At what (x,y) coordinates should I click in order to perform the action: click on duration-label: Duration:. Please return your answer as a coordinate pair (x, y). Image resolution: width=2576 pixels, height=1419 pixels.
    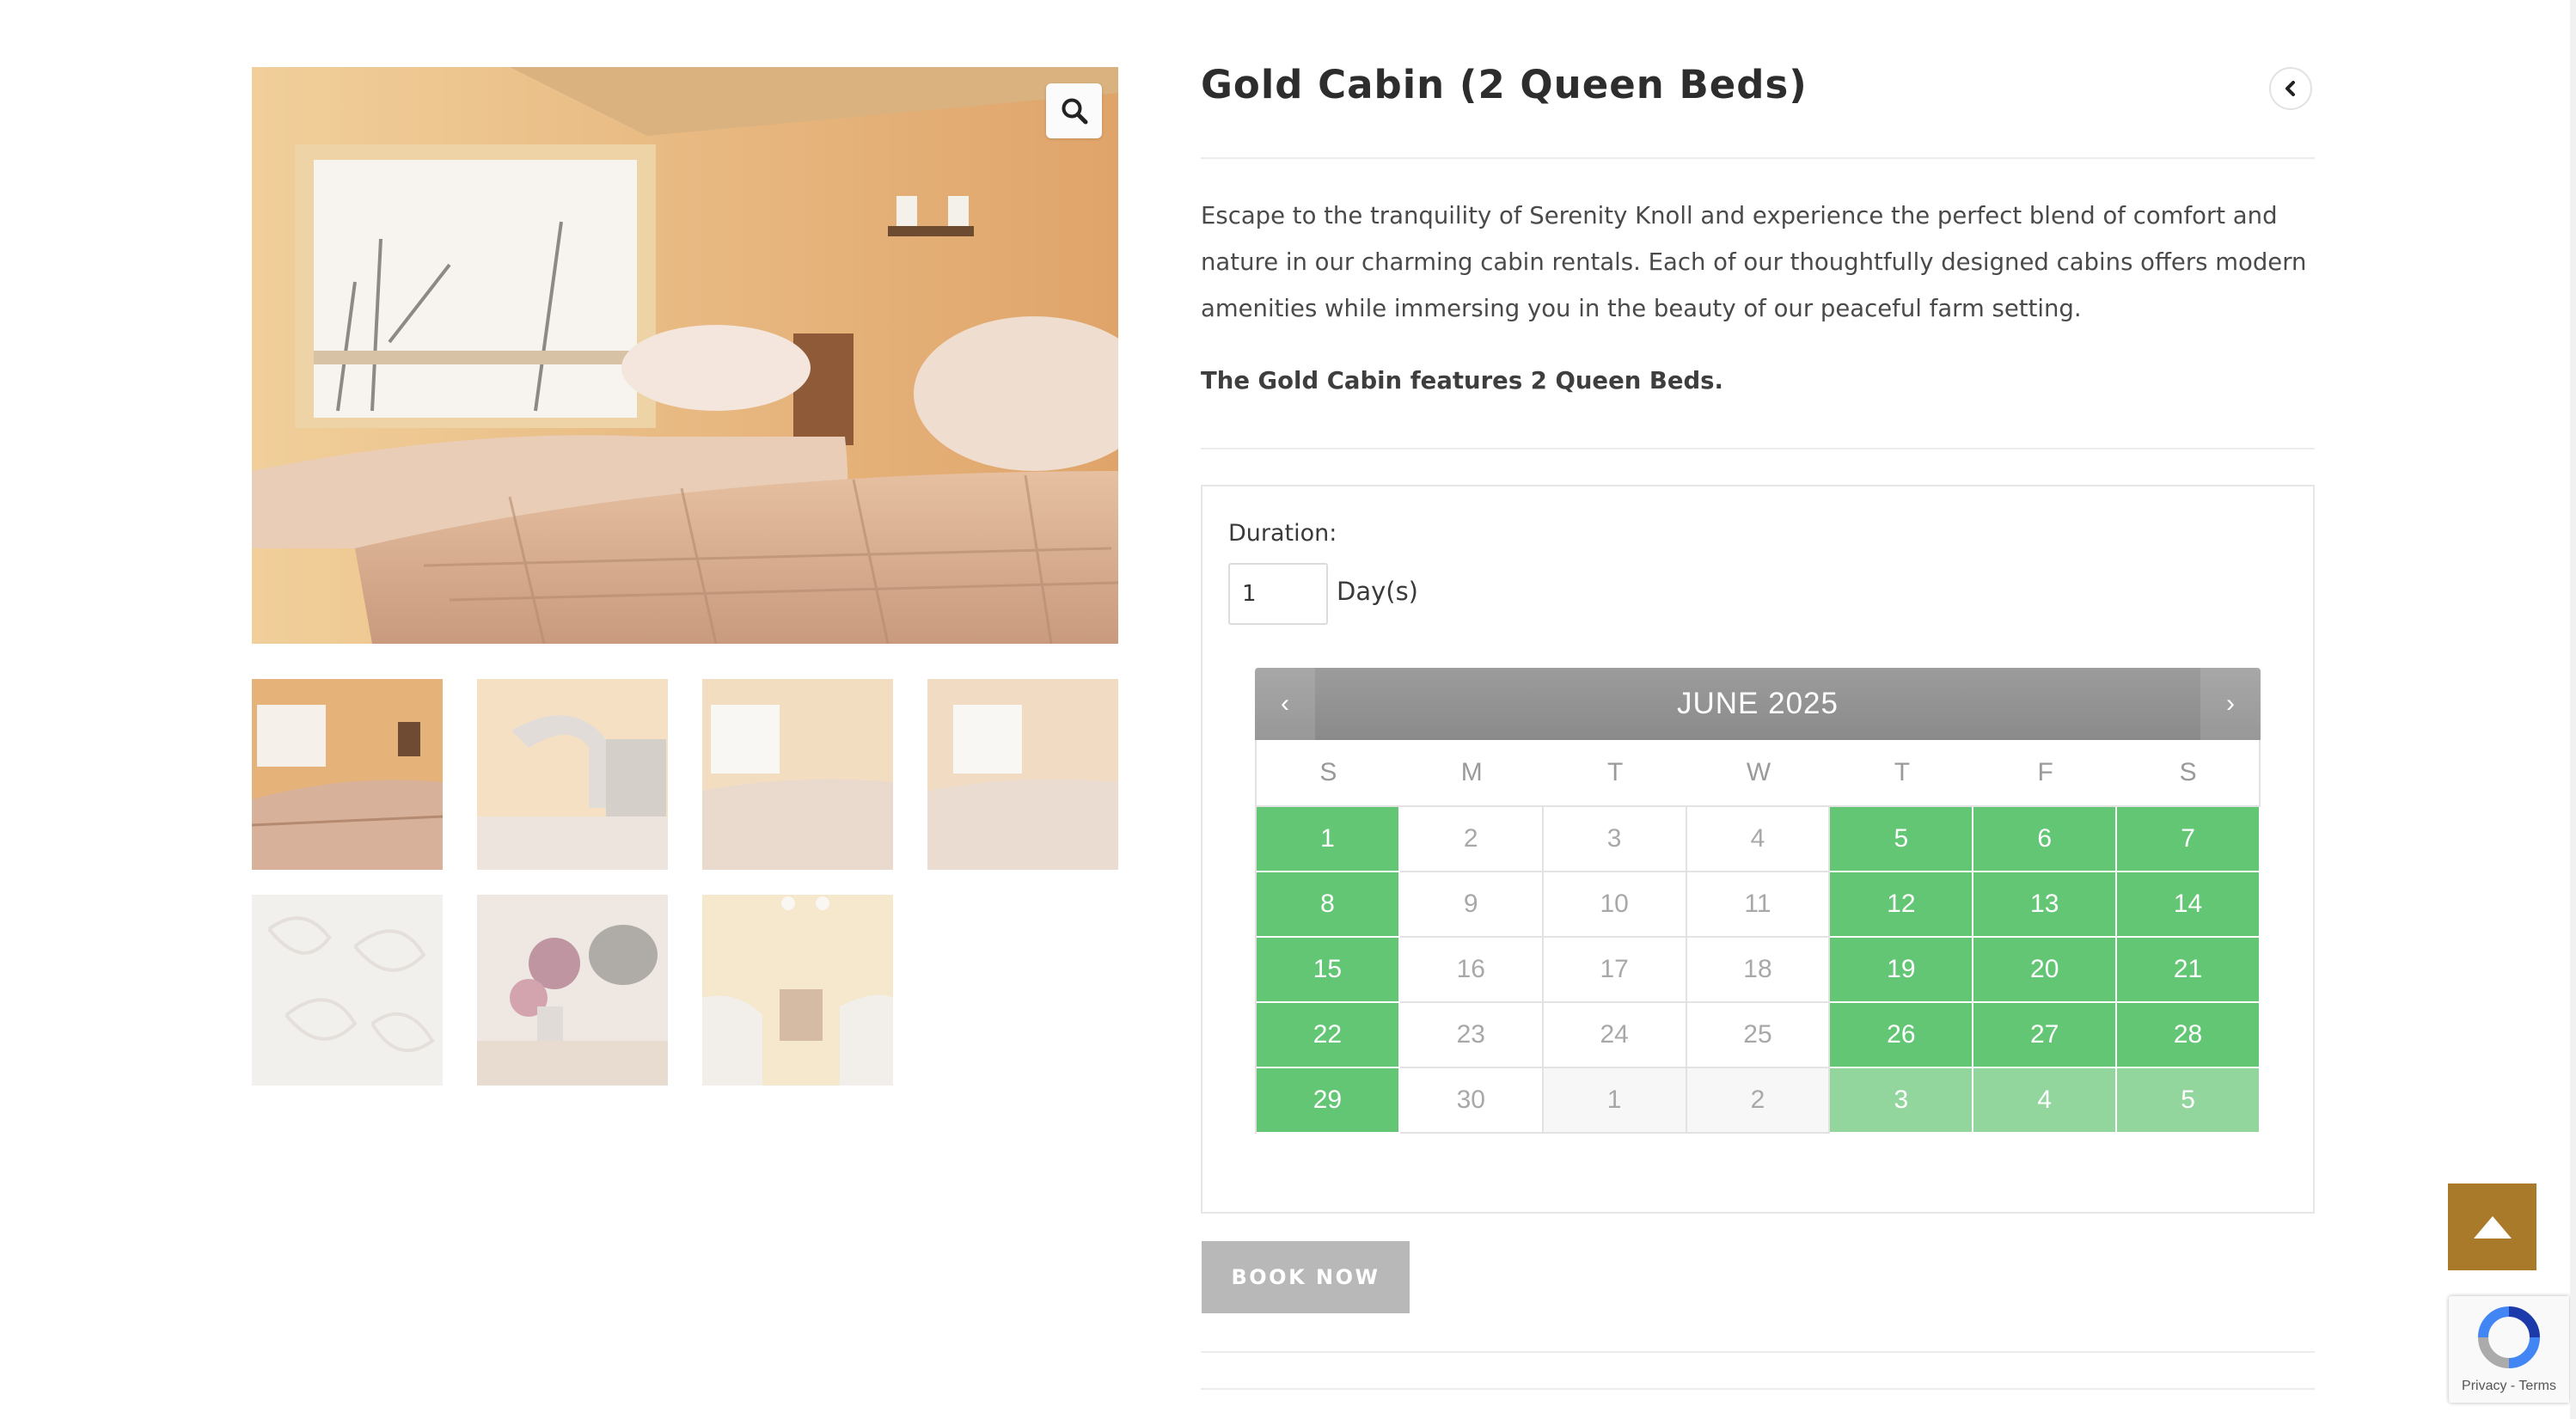
    Looking at the image, I should click on (1282, 533).